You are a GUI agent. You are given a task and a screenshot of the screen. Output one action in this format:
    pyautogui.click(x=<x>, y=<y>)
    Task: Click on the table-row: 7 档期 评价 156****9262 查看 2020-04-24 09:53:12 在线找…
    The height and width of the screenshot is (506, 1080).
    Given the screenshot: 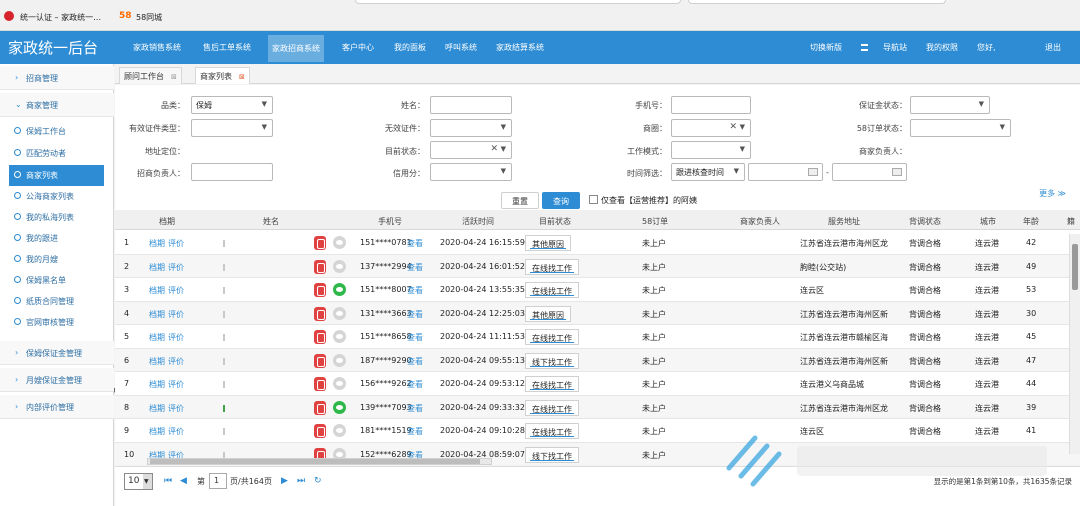 What is the action you would take?
    pyautogui.click(x=597, y=384)
    